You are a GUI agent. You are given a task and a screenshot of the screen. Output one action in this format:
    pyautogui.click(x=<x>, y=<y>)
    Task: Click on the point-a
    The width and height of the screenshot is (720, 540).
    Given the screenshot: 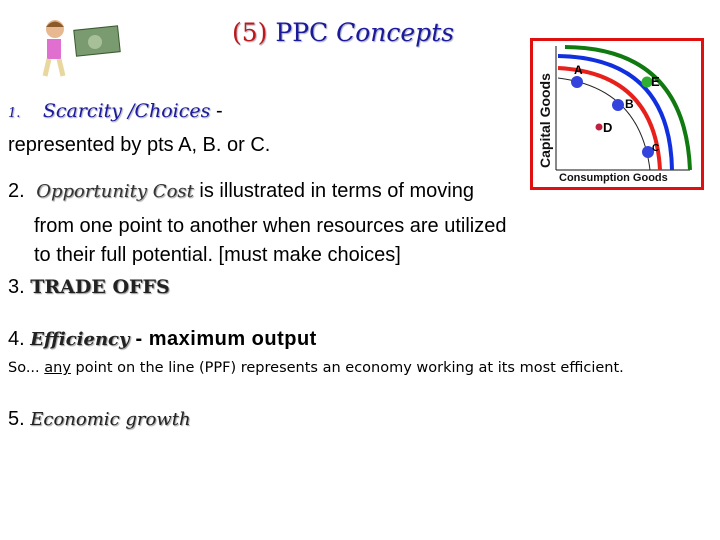 What is the action you would take?
    pyautogui.click(x=577, y=82)
    